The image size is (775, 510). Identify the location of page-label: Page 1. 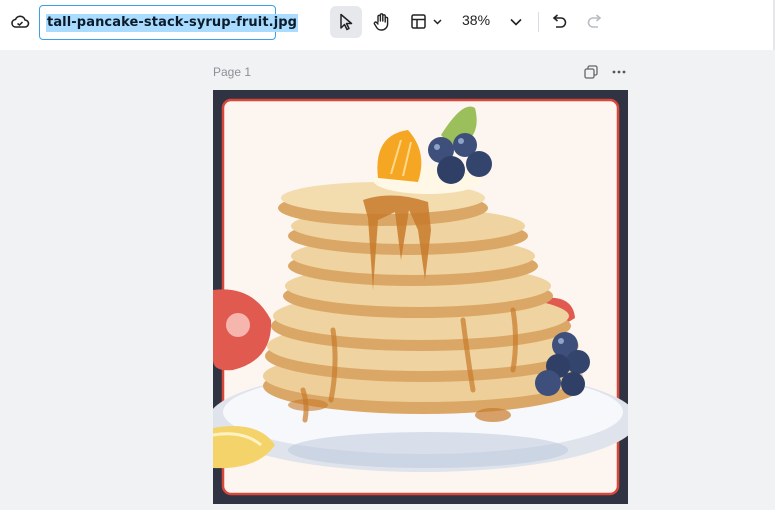
(232, 72).